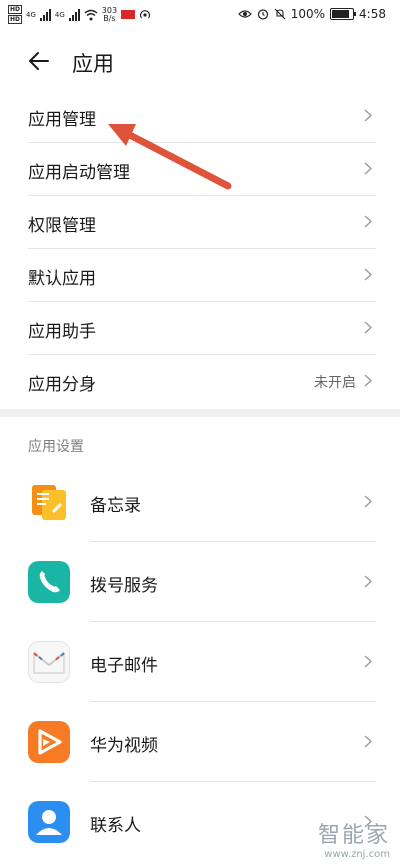 The height and width of the screenshot is (866, 400). I want to click on settings-item-default-apps: 默认应用, so click(200, 275).